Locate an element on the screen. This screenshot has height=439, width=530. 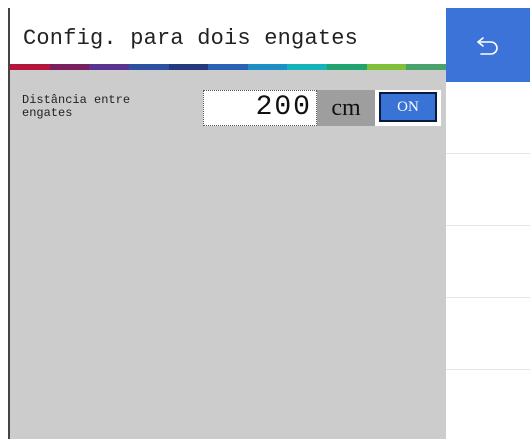
on-toggle-button: ON is located at coordinates (408, 107).